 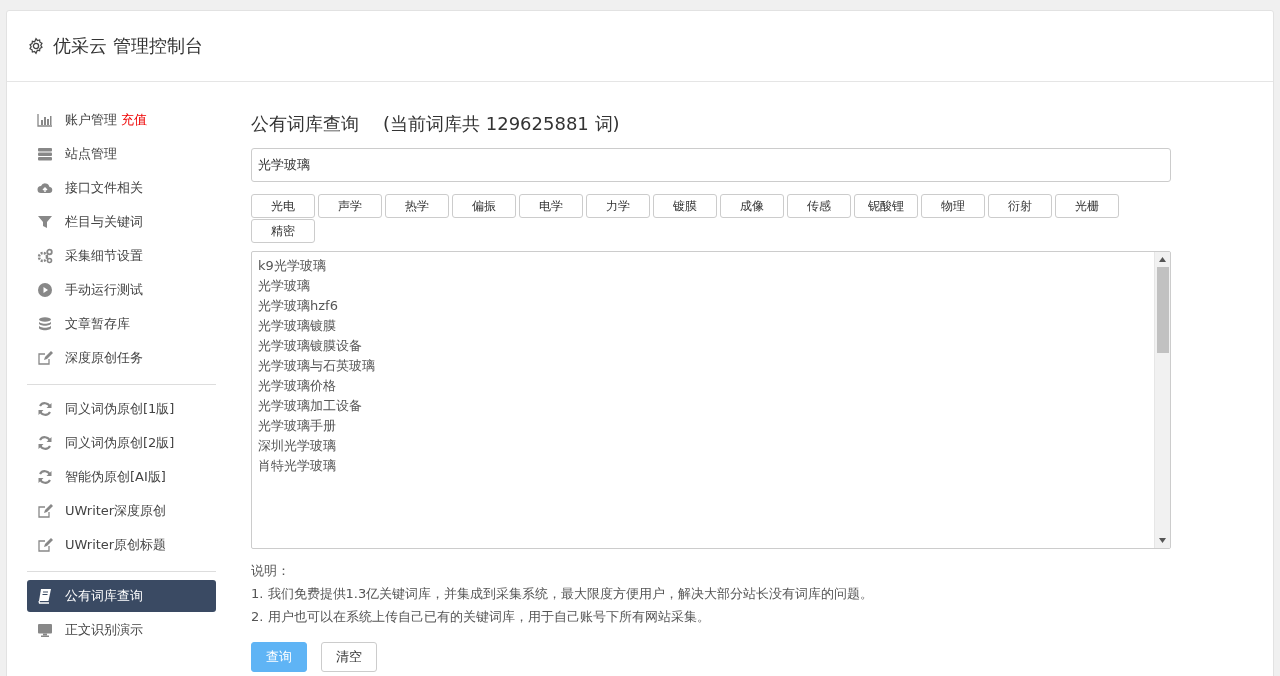 What do you see at coordinates (1162, 310) in the screenshot?
I see `scrollbar-thumb` at bounding box center [1162, 310].